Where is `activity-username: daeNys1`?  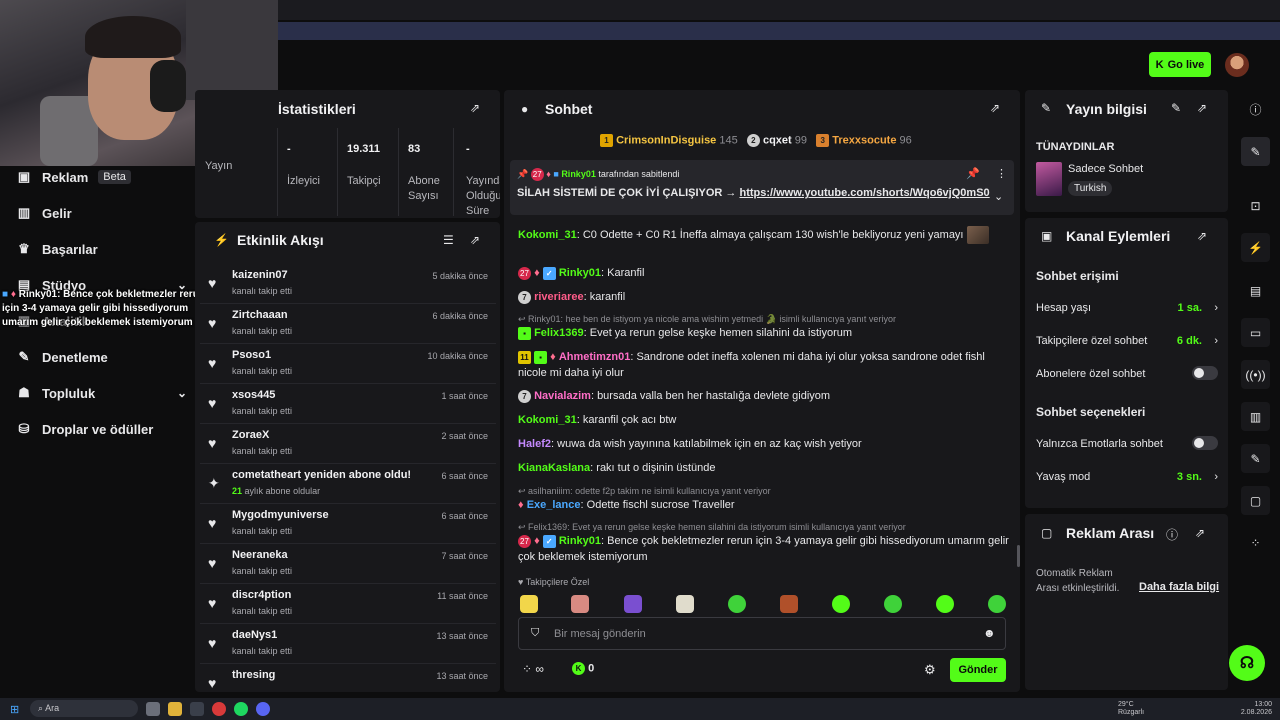 activity-username: daeNys1 is located at coordinates (254, 635).